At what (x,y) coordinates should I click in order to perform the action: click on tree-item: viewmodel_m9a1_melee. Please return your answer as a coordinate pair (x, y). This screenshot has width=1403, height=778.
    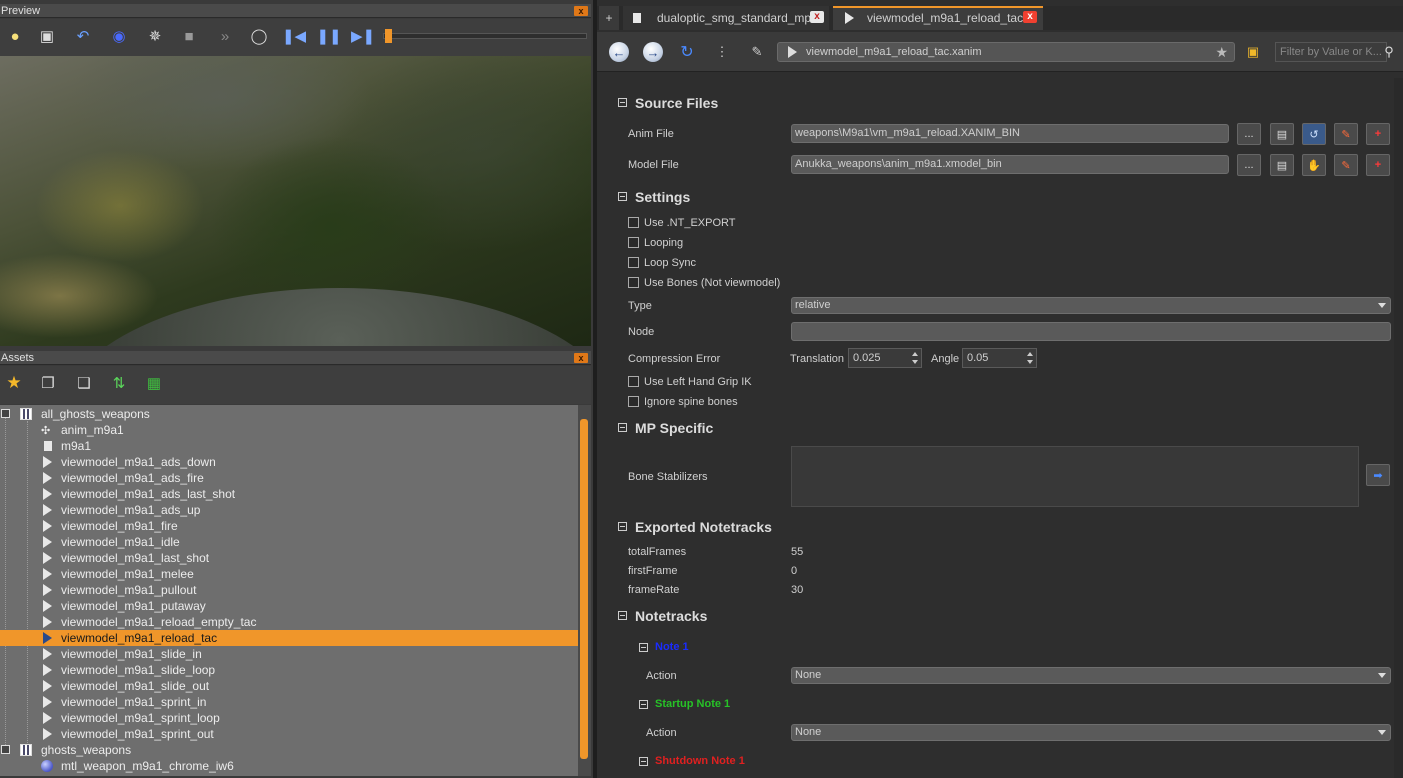
    Looking at the image, I should click on (289, 574).